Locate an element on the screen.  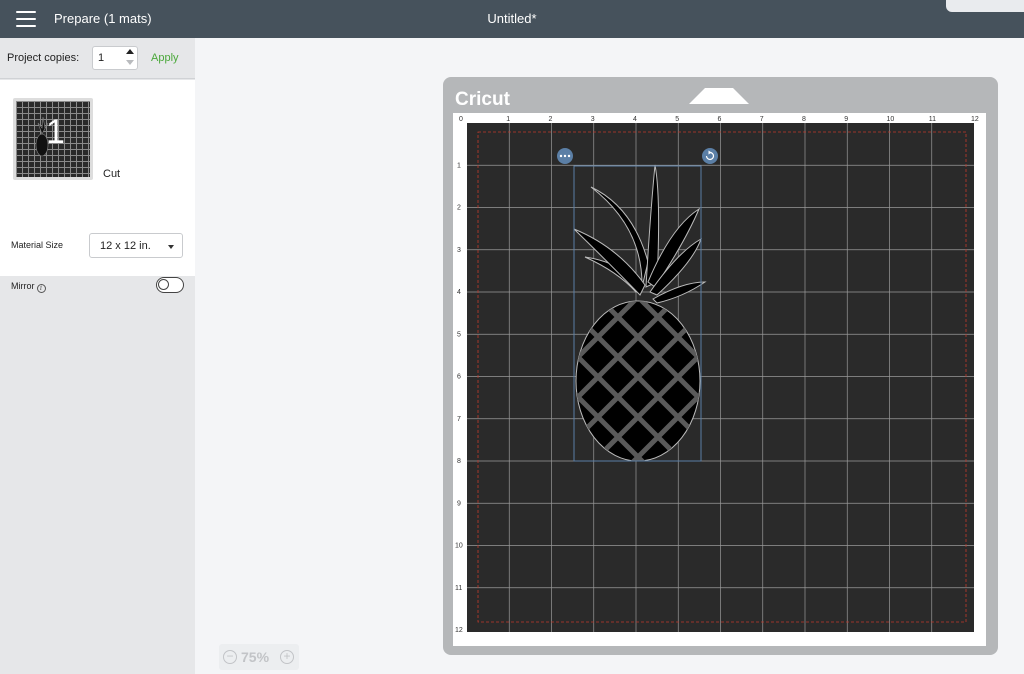
rotate-icon is located at coordinates (710, 156).